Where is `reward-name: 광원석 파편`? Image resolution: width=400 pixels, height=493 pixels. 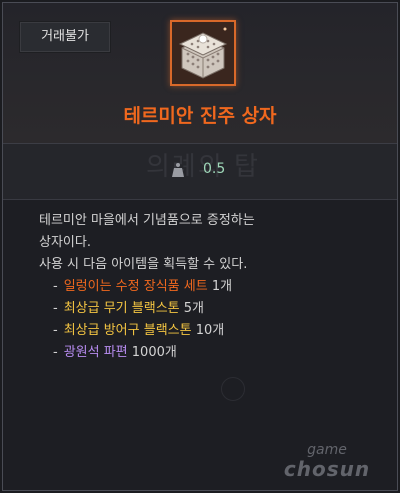
reward-name: 광원석 파편 is located at coordinates (95, 352).